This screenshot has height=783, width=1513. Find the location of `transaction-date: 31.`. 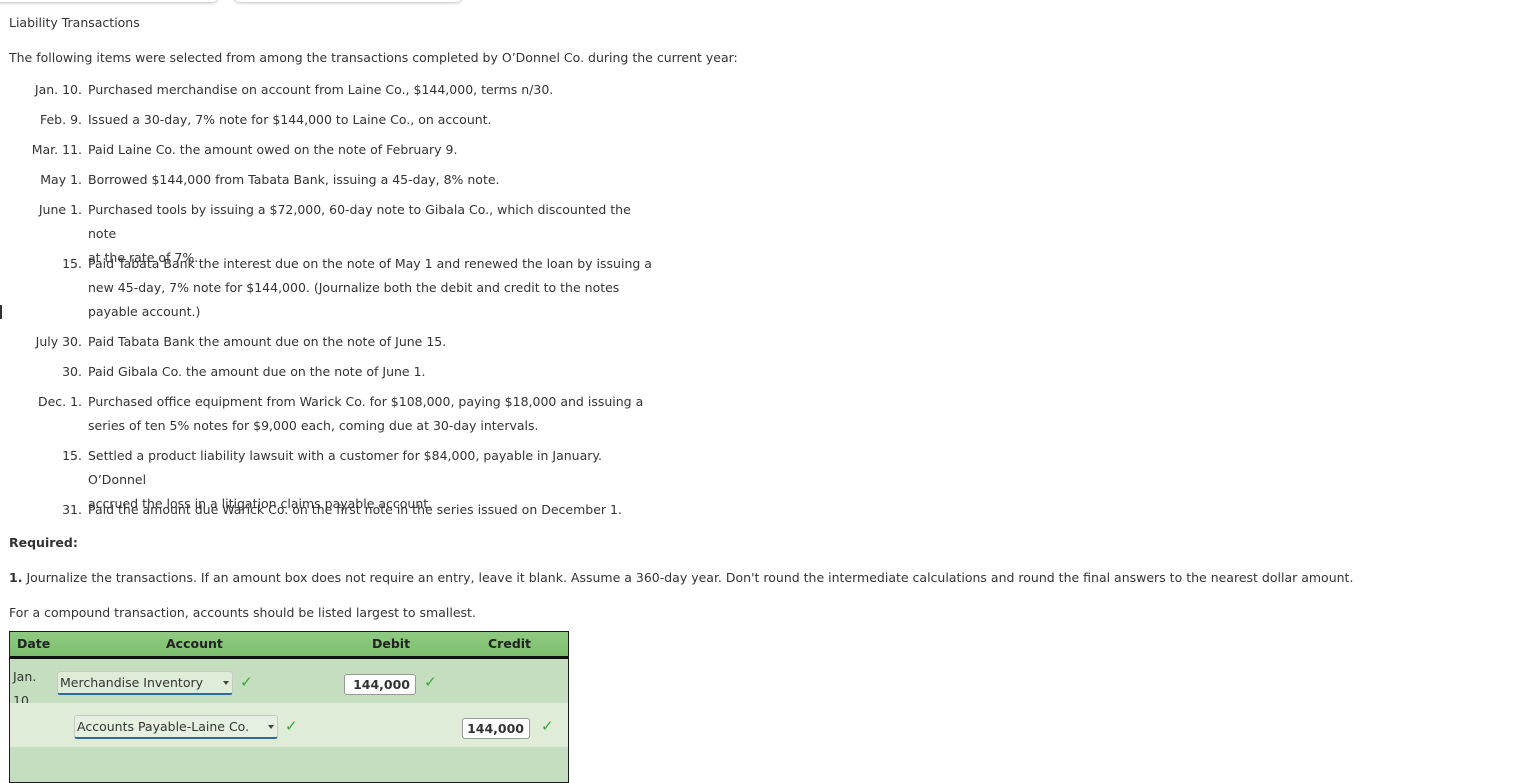

transaction-date: 31. is located at coordinates (72, 509).